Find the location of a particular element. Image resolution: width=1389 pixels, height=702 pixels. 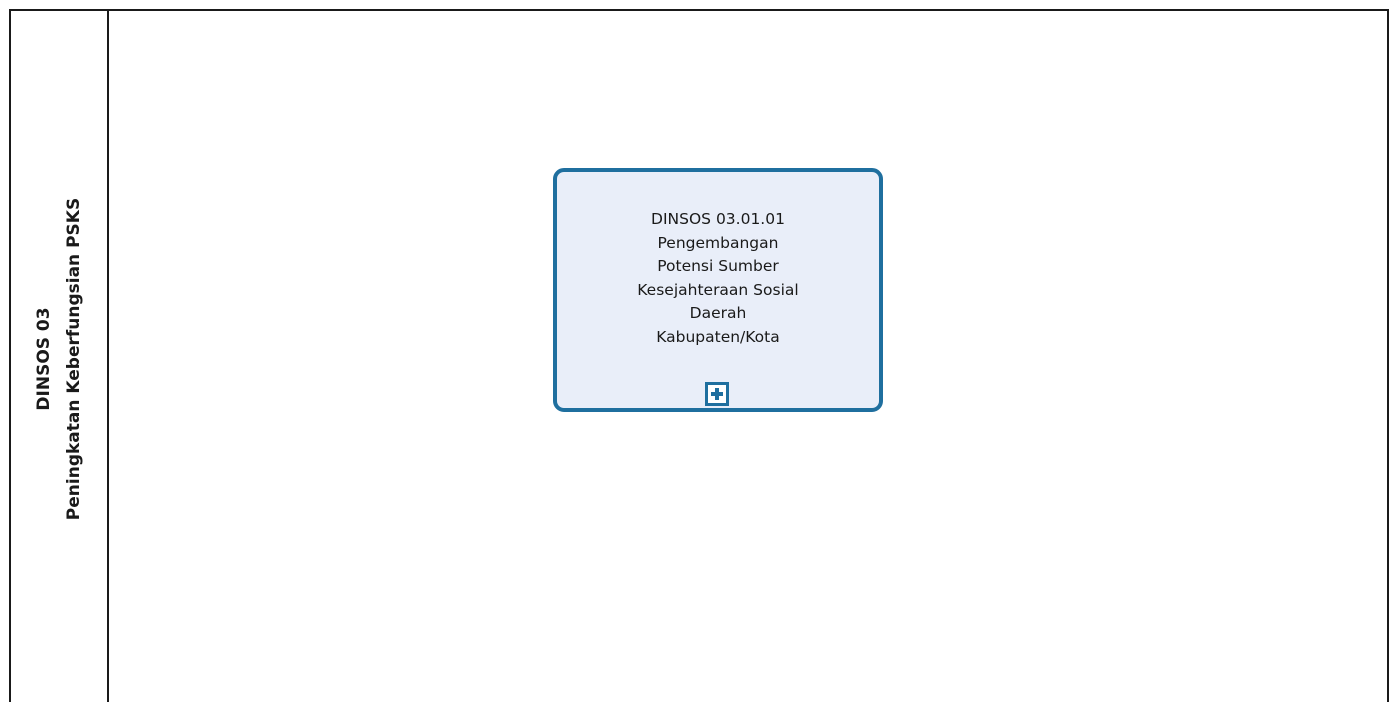

lane-title: DINSOS 03 Peningkatan Keberfungsian PSKS is located at coordinates (59, 359).